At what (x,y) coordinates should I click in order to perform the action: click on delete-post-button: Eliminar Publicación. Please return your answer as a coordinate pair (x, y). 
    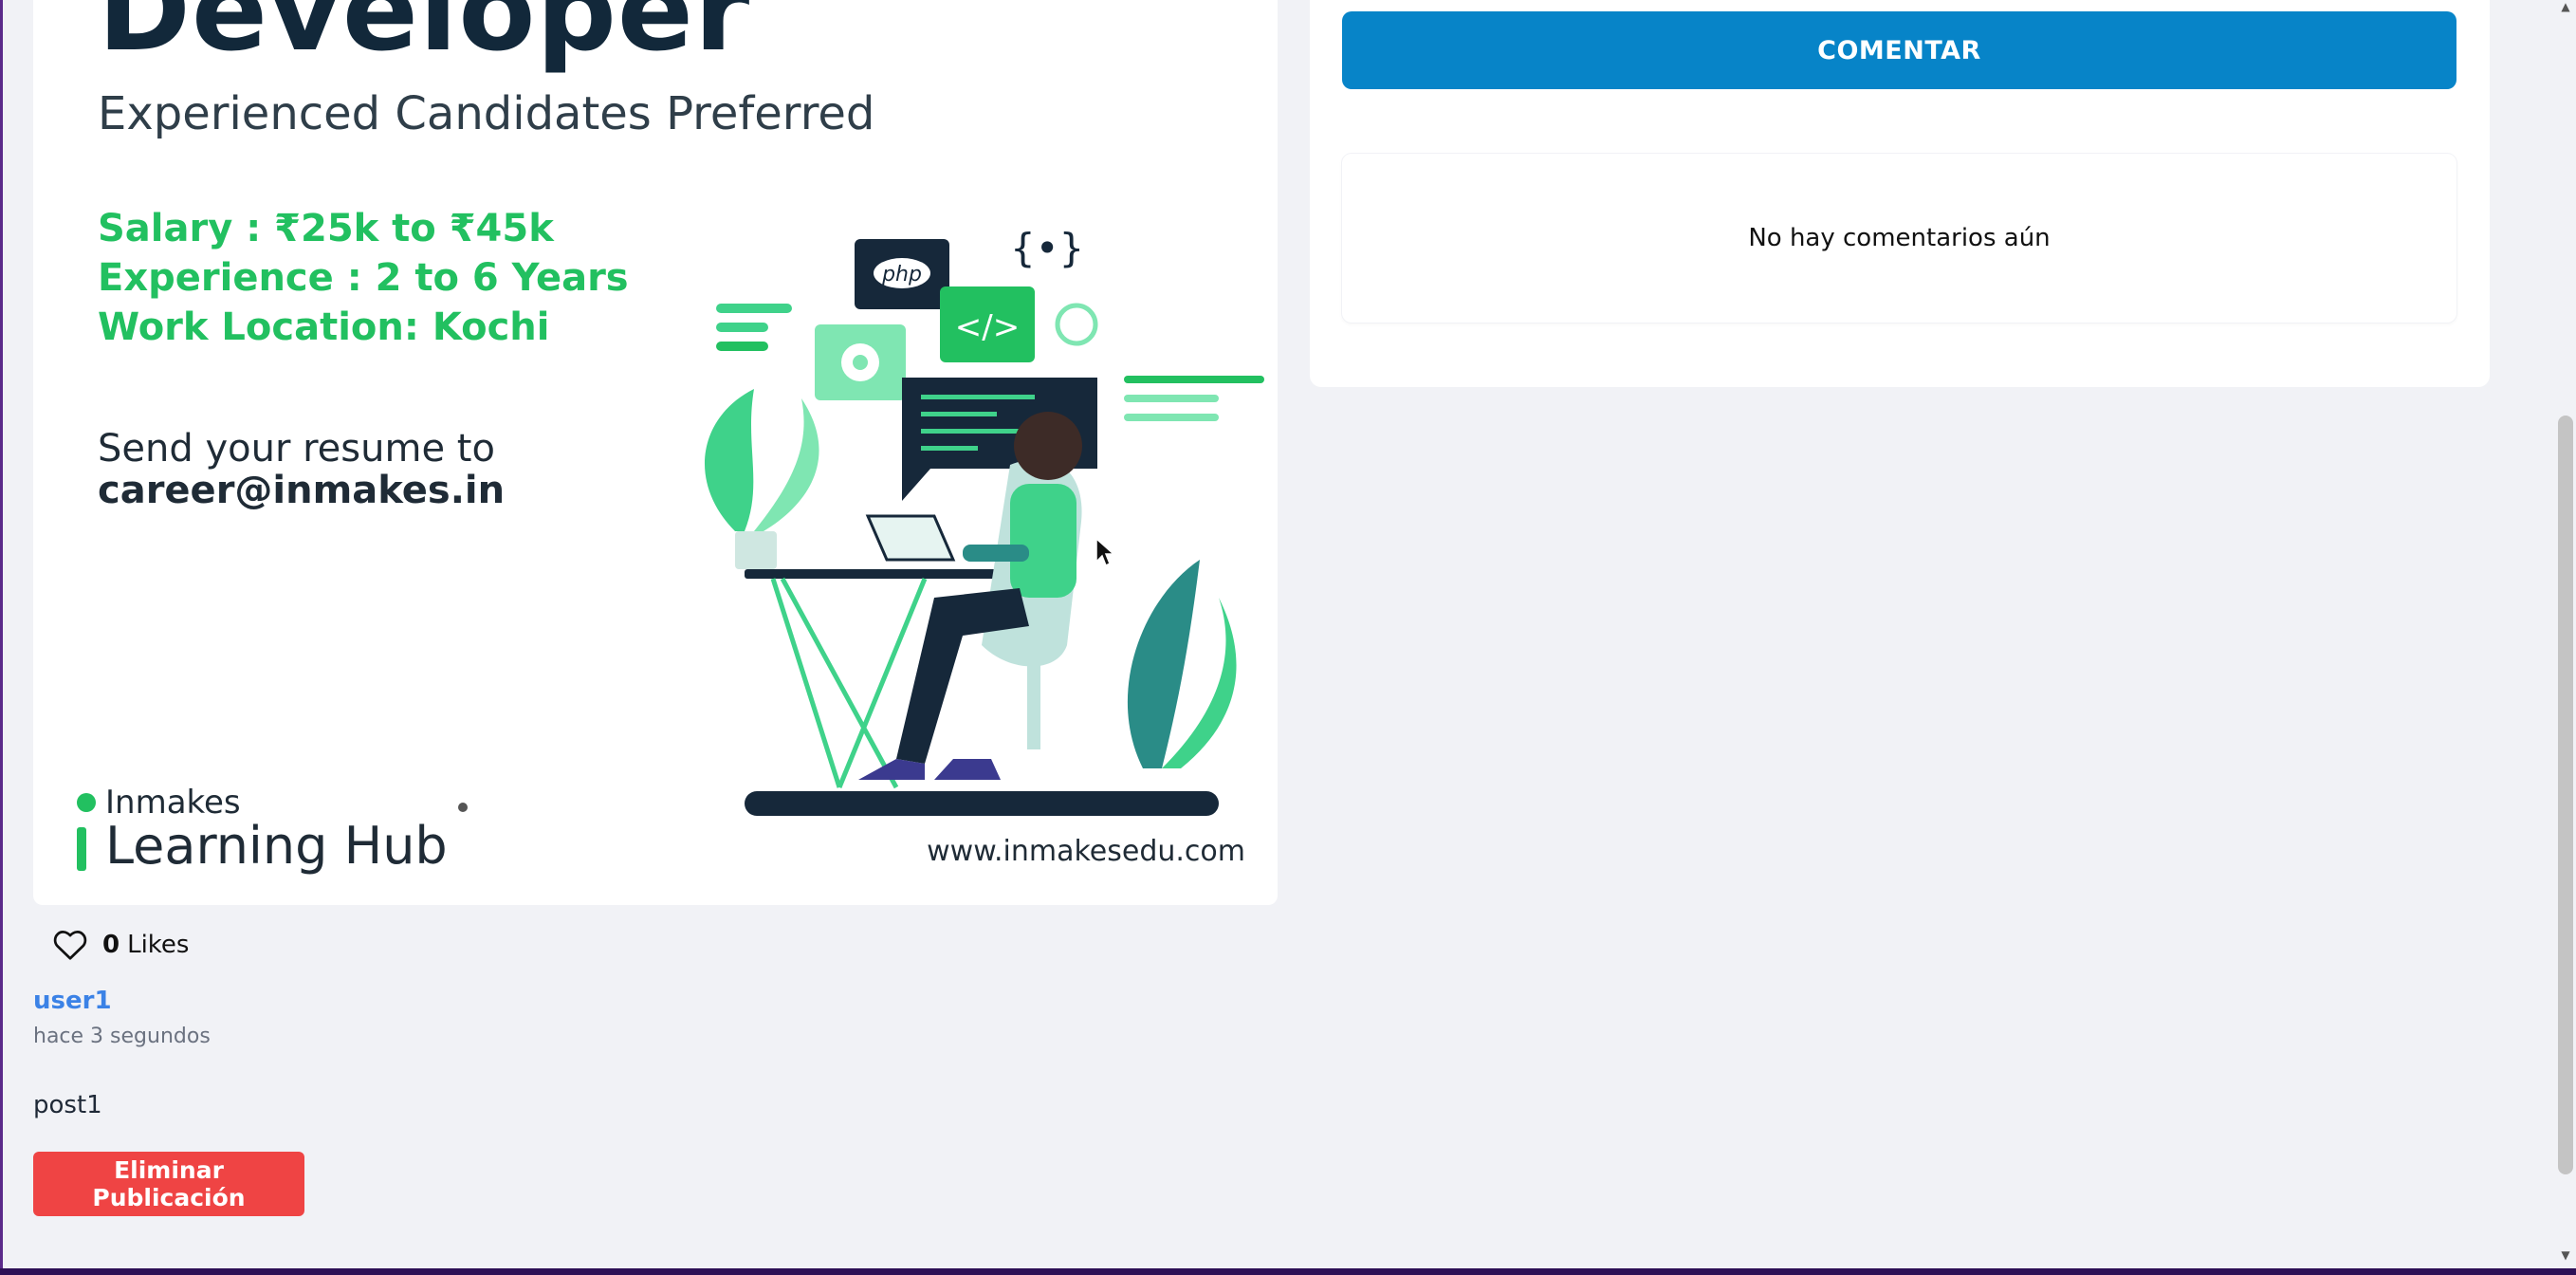
    Looking at the image, I should click on (168, 1184).